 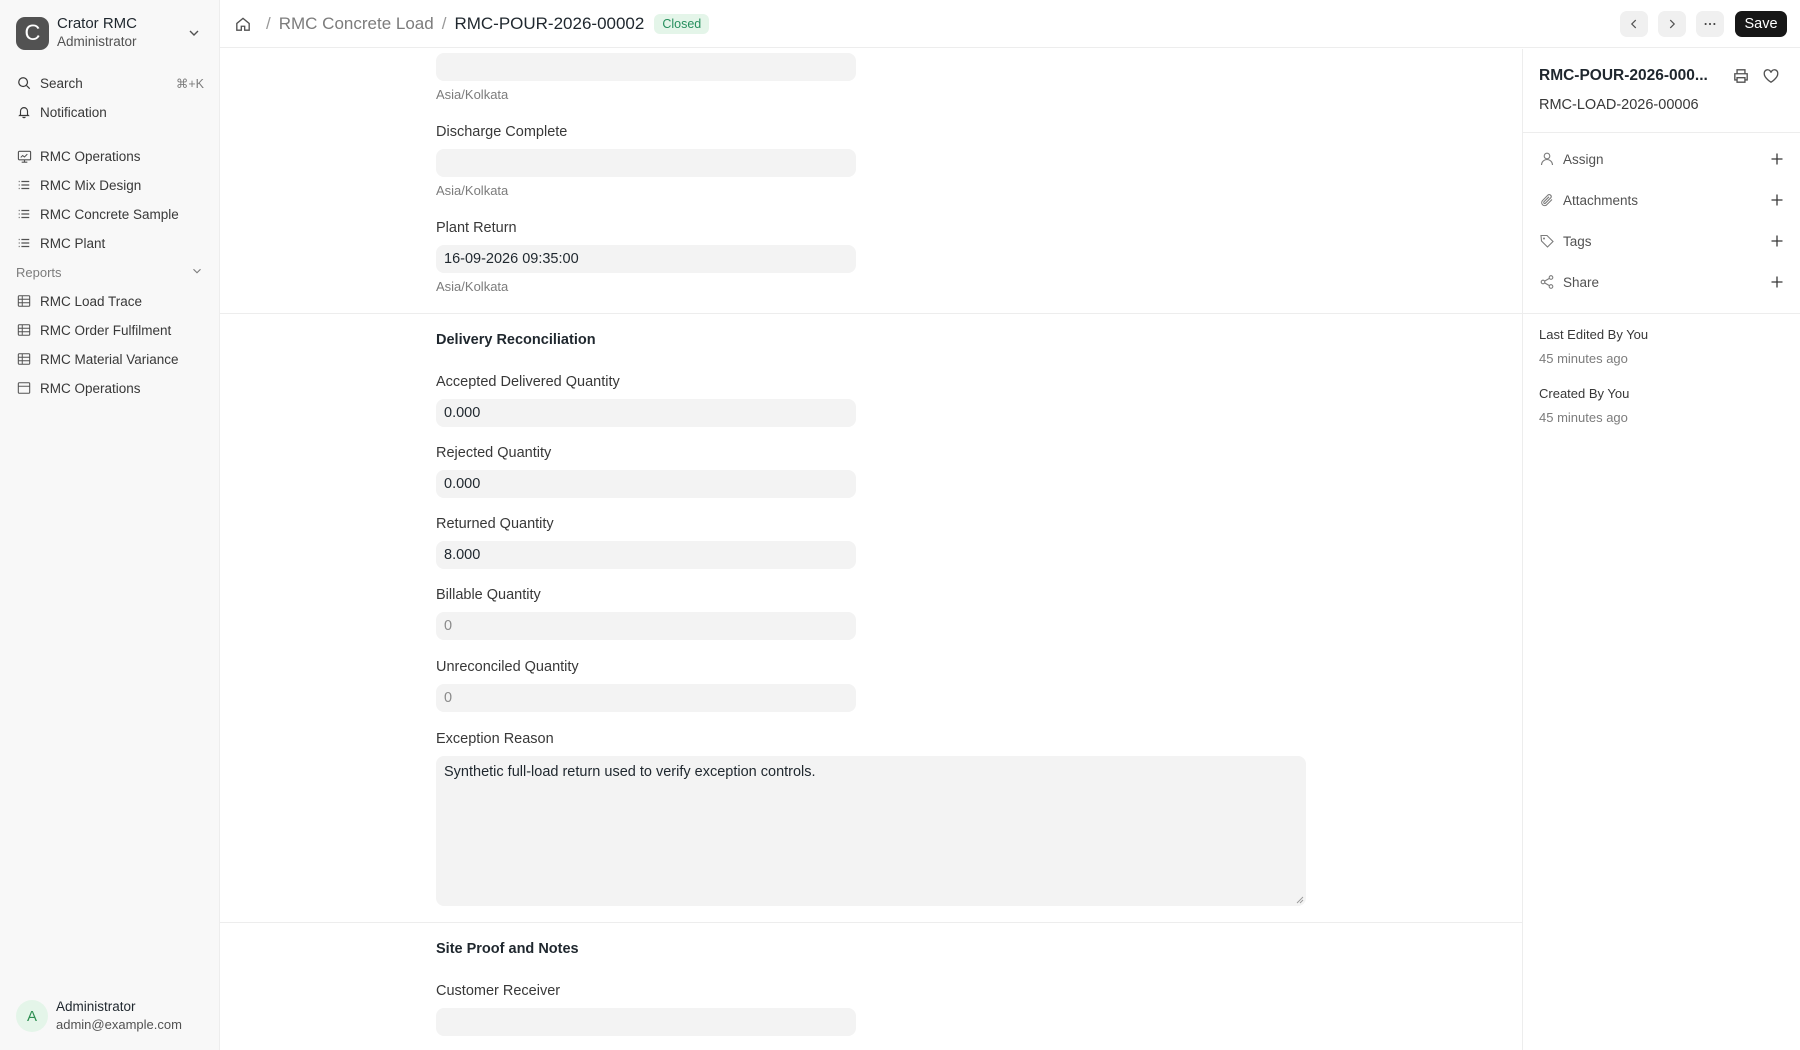 I want to click on save-button: Save, so click(x=1761, y=24).